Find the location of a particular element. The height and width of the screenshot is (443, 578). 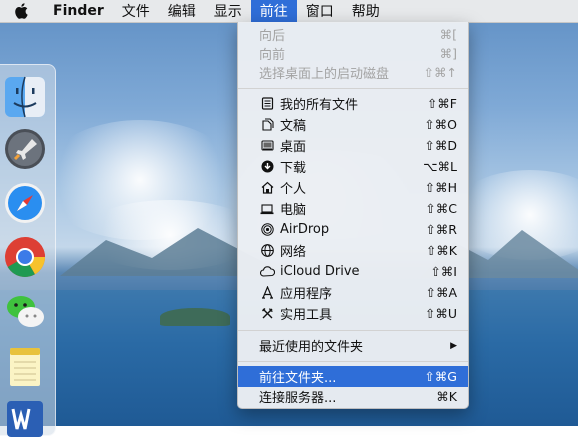

network-icon is located at coordinates (267, 251).